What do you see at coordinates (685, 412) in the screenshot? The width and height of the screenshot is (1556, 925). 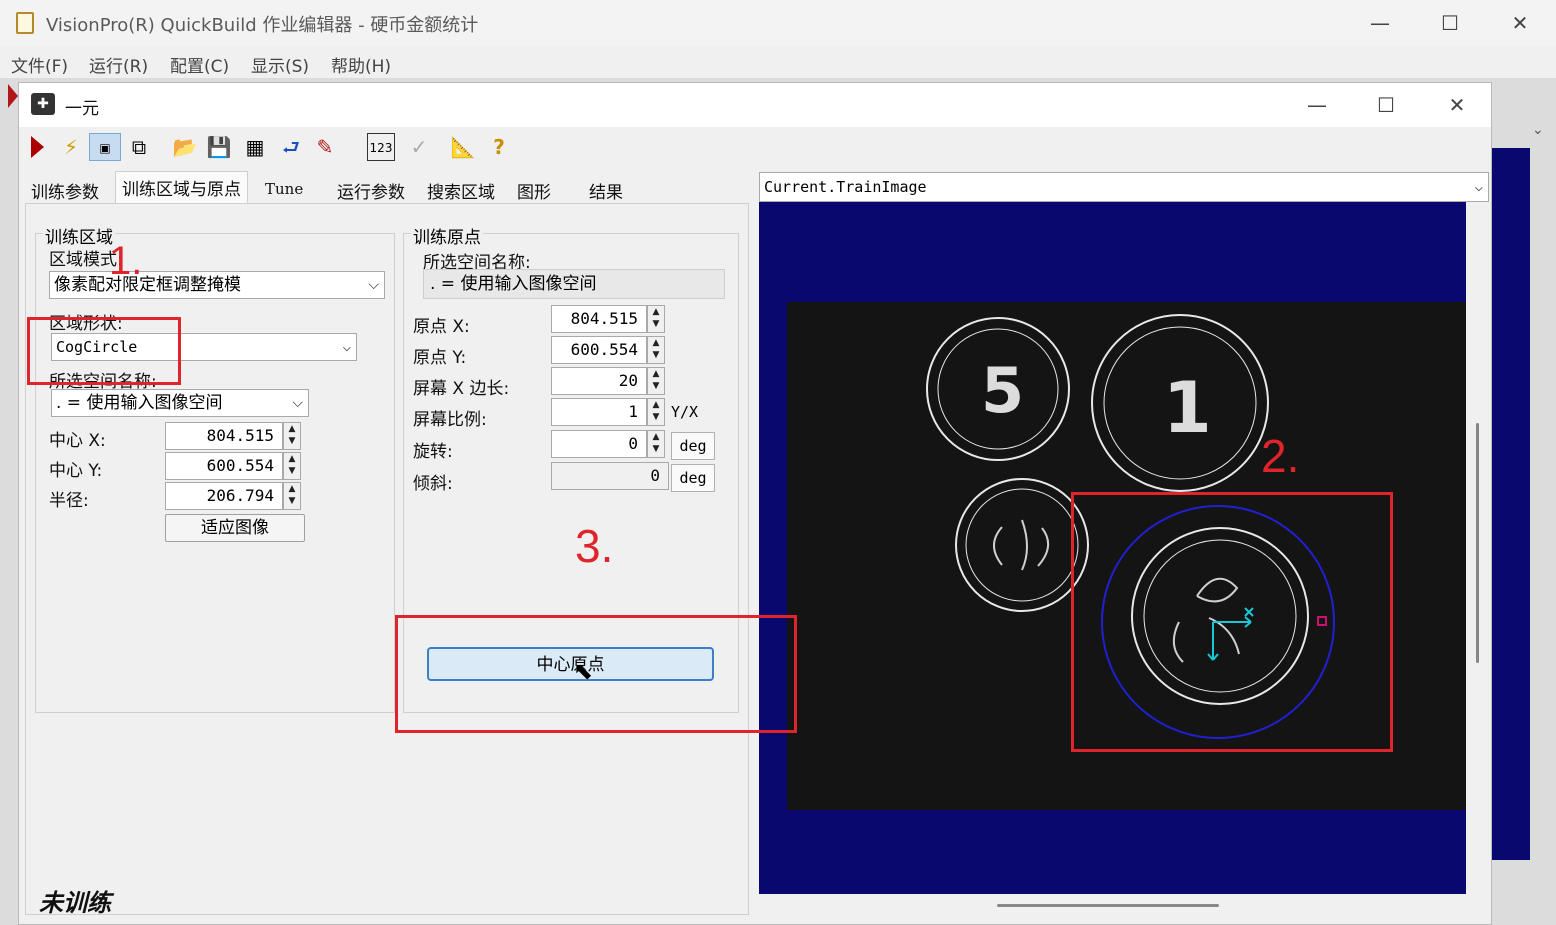 I see `ratio-unit-label: Y/X` at bounding box center [685, 412].